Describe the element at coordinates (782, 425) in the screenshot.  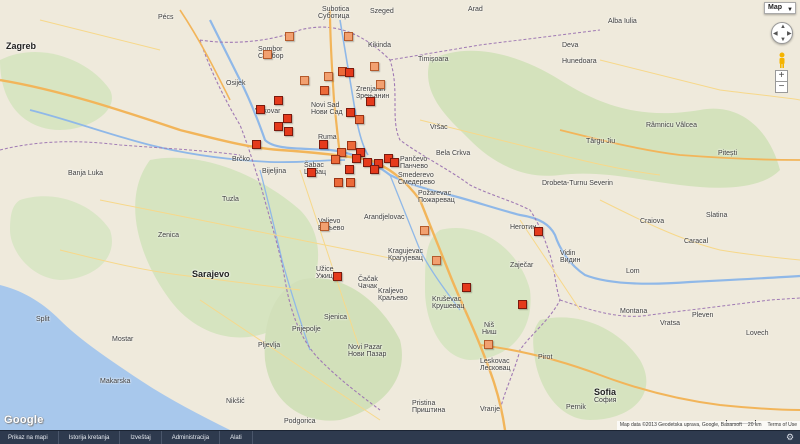
I see `terms-link: Terms of Use` at that location.